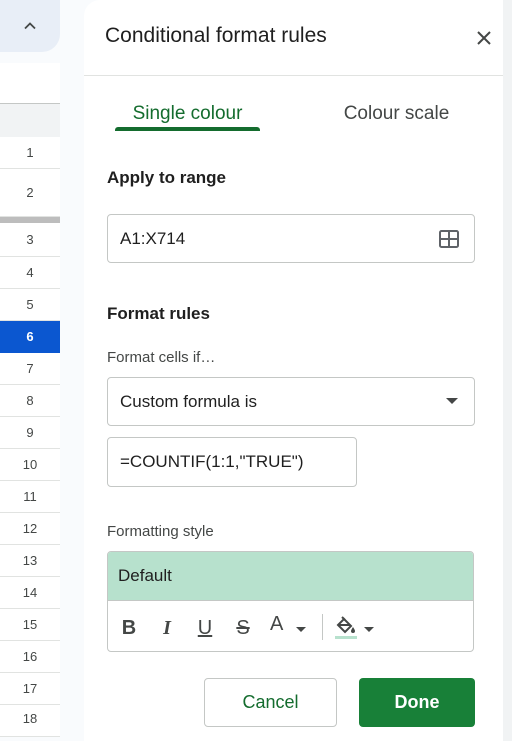 This screenshot has height=741, width=512. What do you see at coordinates (30, 401) in the screenshot?
I see `row-header-8: 8` at bounding box center [30, 401].